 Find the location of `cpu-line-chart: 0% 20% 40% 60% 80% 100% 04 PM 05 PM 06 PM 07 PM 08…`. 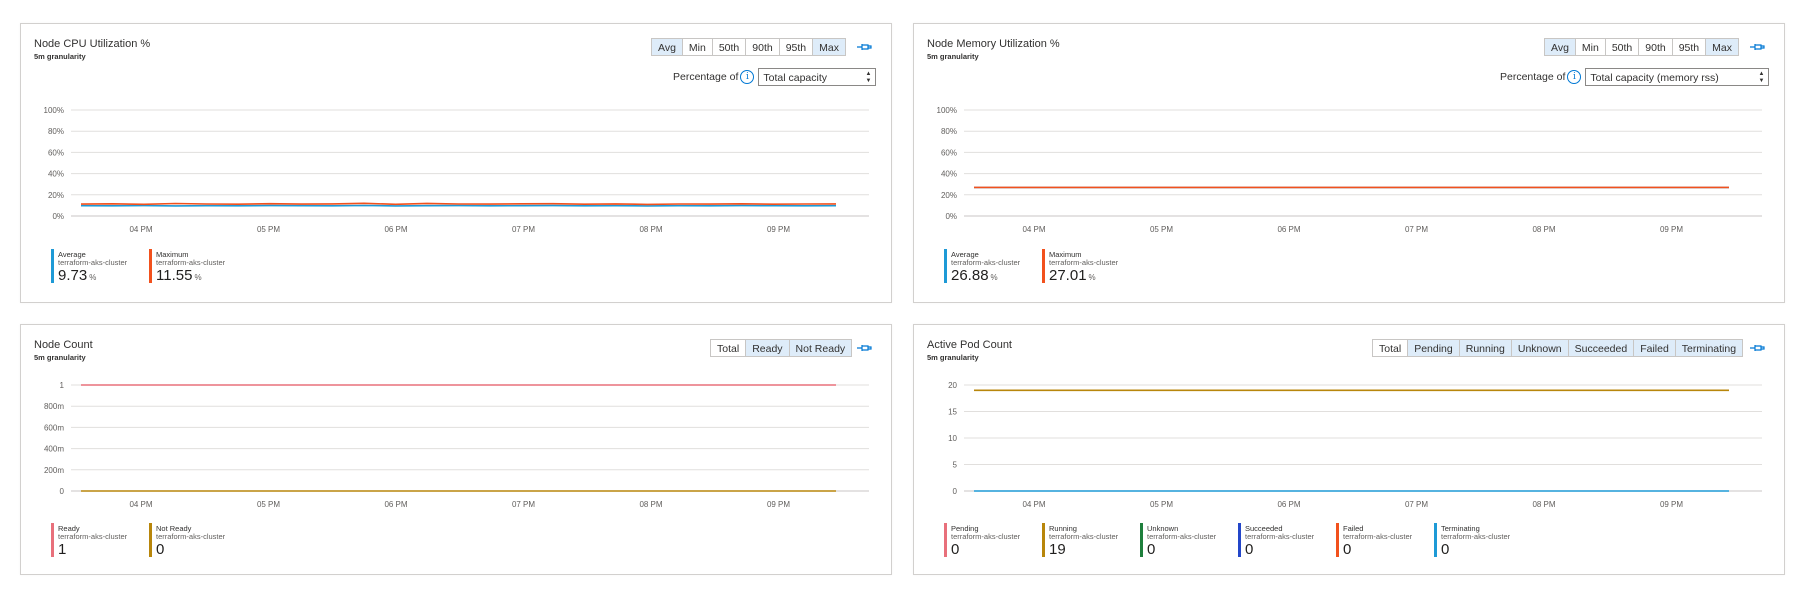

cpu-line-chart: 0% 20% 40% 60% 80% 100% 04 PM 05 PM 06 PM 07 PM 08… is located at coordinates (456, 170).